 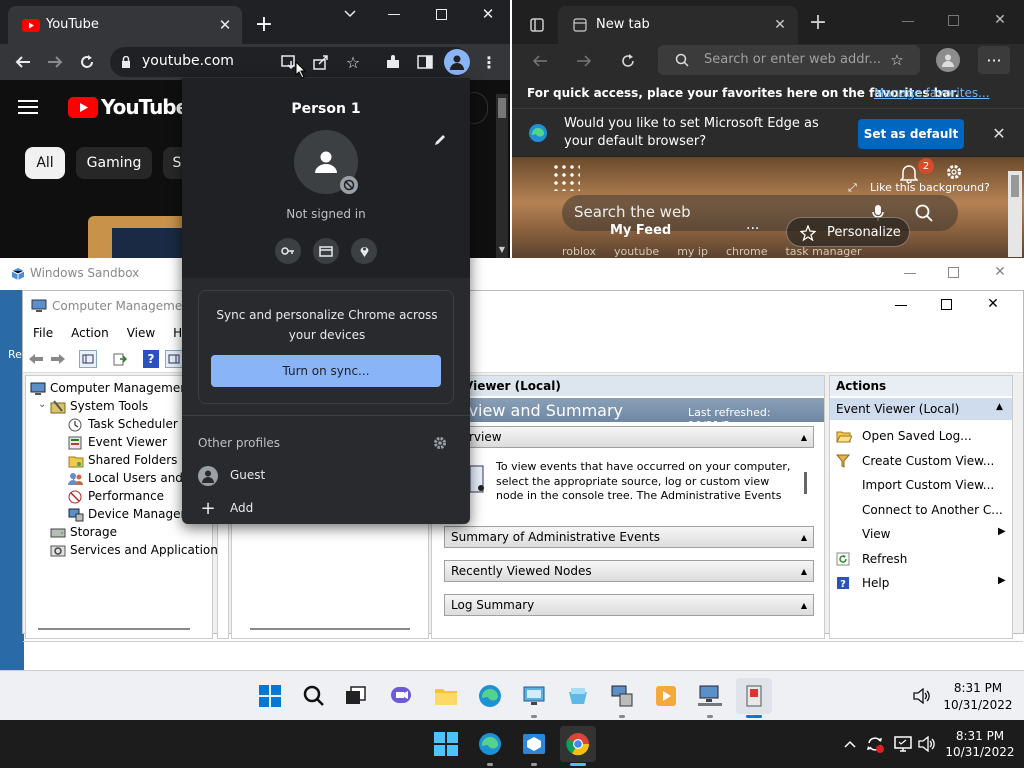 I want to click on chip-all: All, so click(x=45, y=163).